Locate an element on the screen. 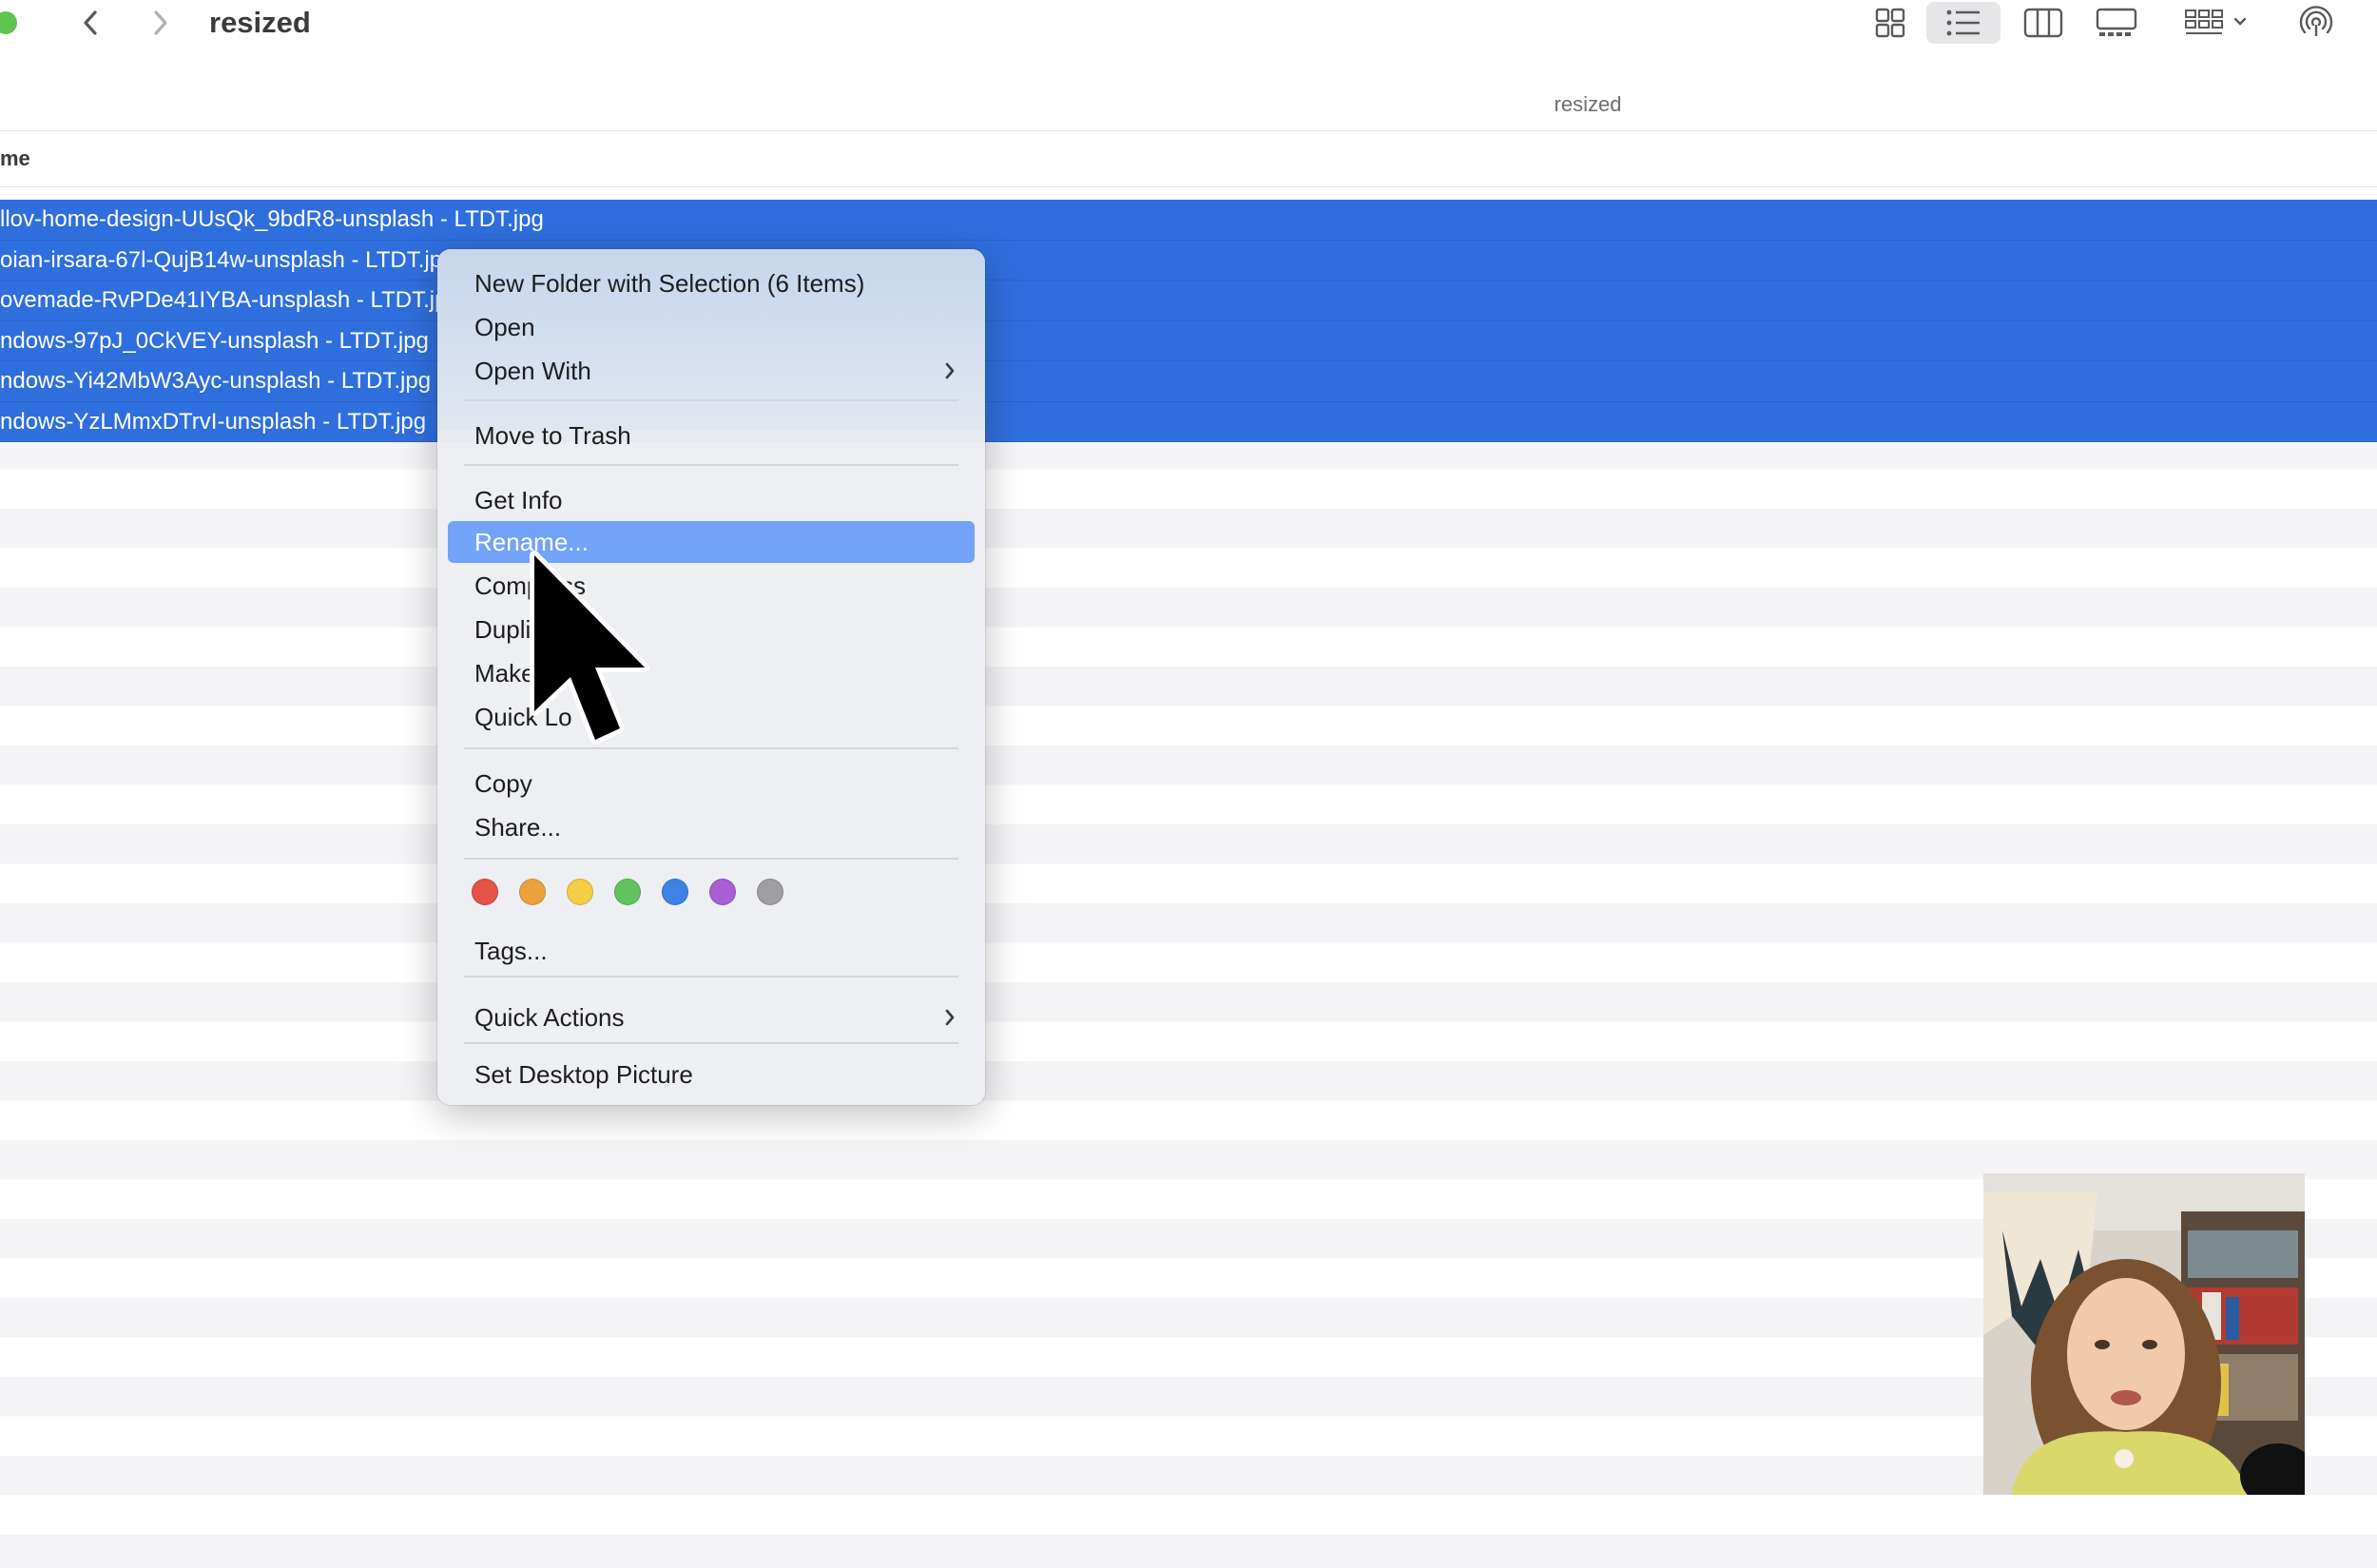 This screenshot has width=2377, height=1568. path-label: resized is located at coordinates (1588, 104).